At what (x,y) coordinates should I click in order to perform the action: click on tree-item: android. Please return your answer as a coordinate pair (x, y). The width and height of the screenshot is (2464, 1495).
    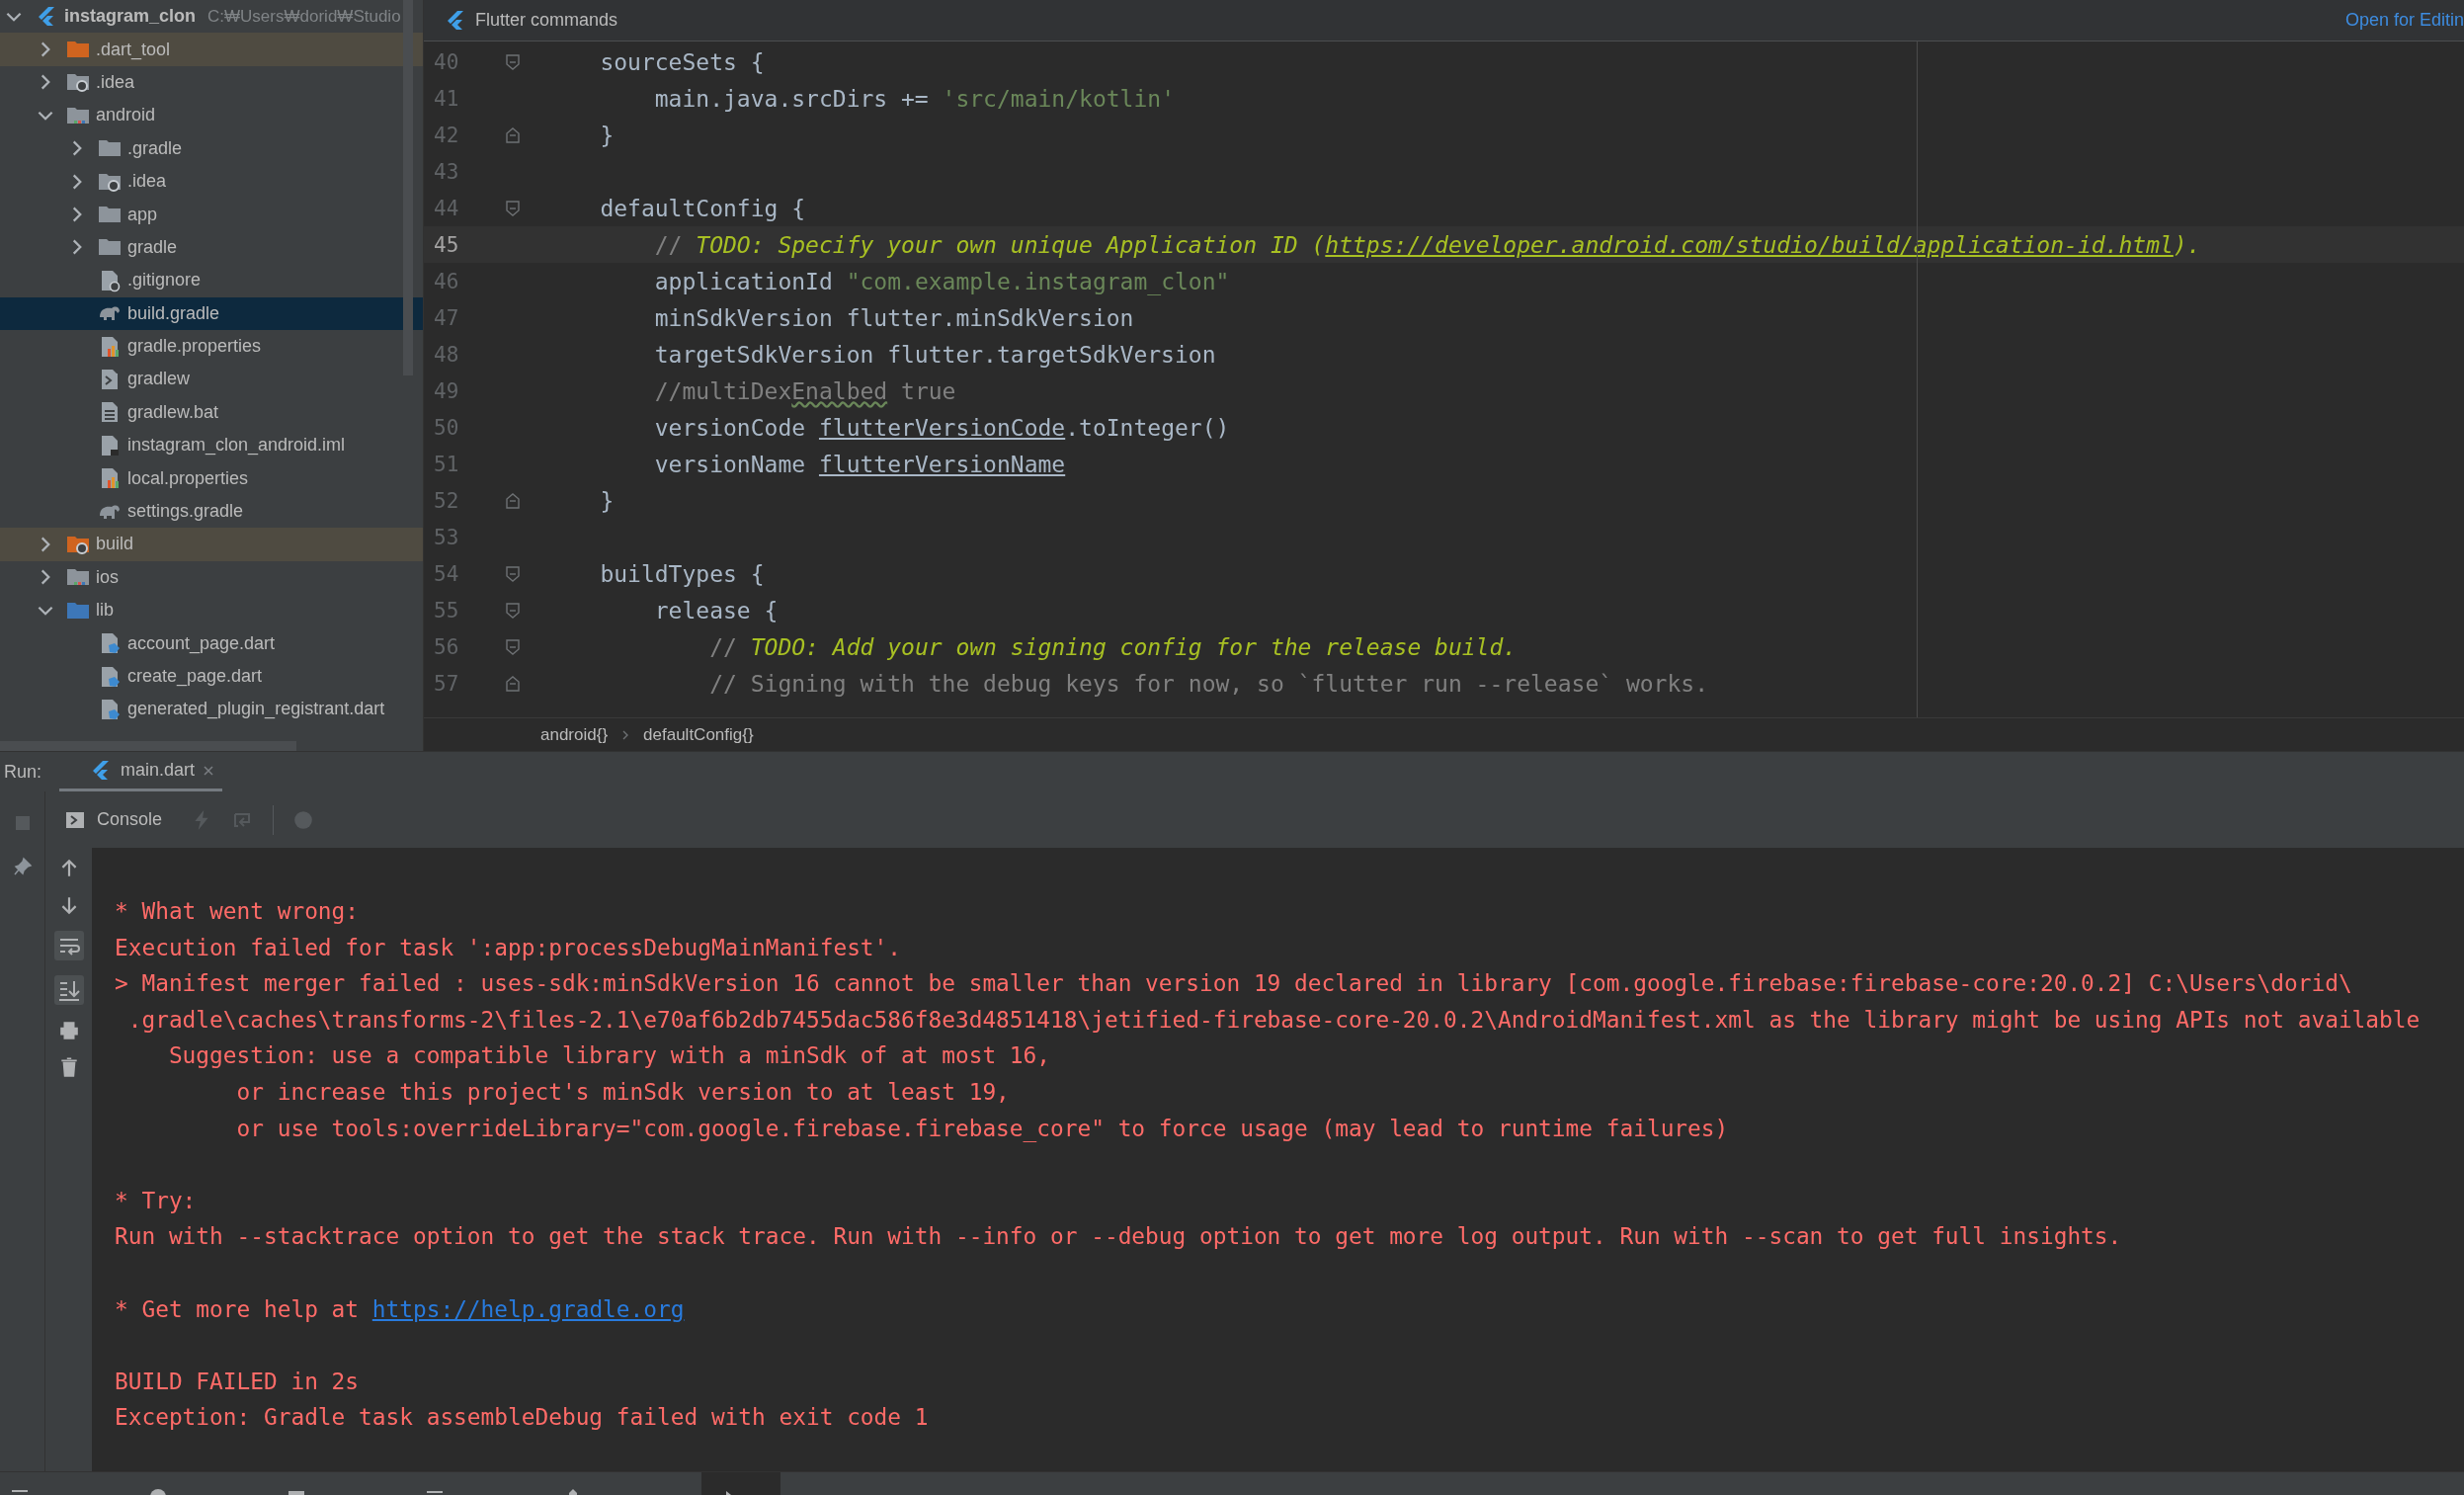
    Looking at the image, I should click on (211, 115).